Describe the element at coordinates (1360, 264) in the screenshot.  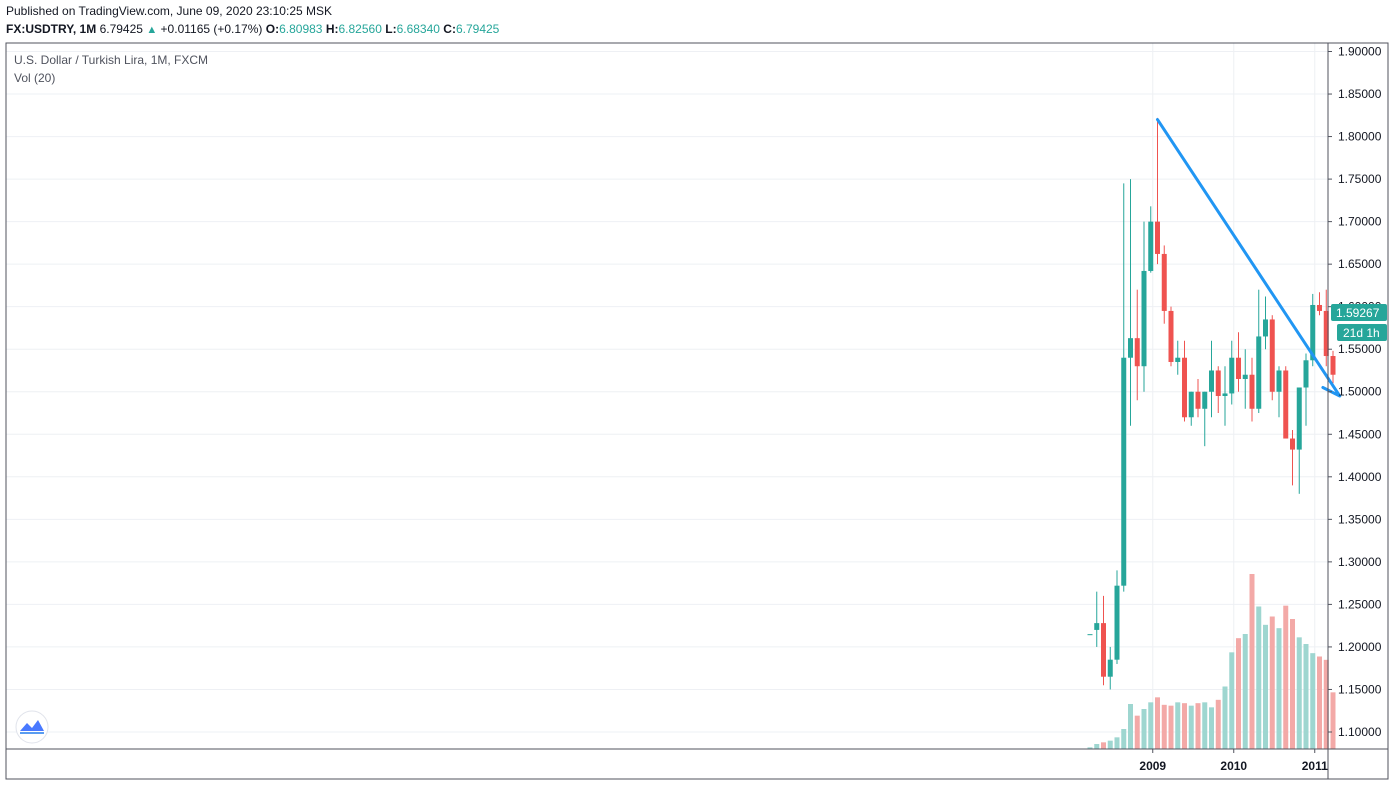
I see `price-tick-label: 1.65000` at that location.